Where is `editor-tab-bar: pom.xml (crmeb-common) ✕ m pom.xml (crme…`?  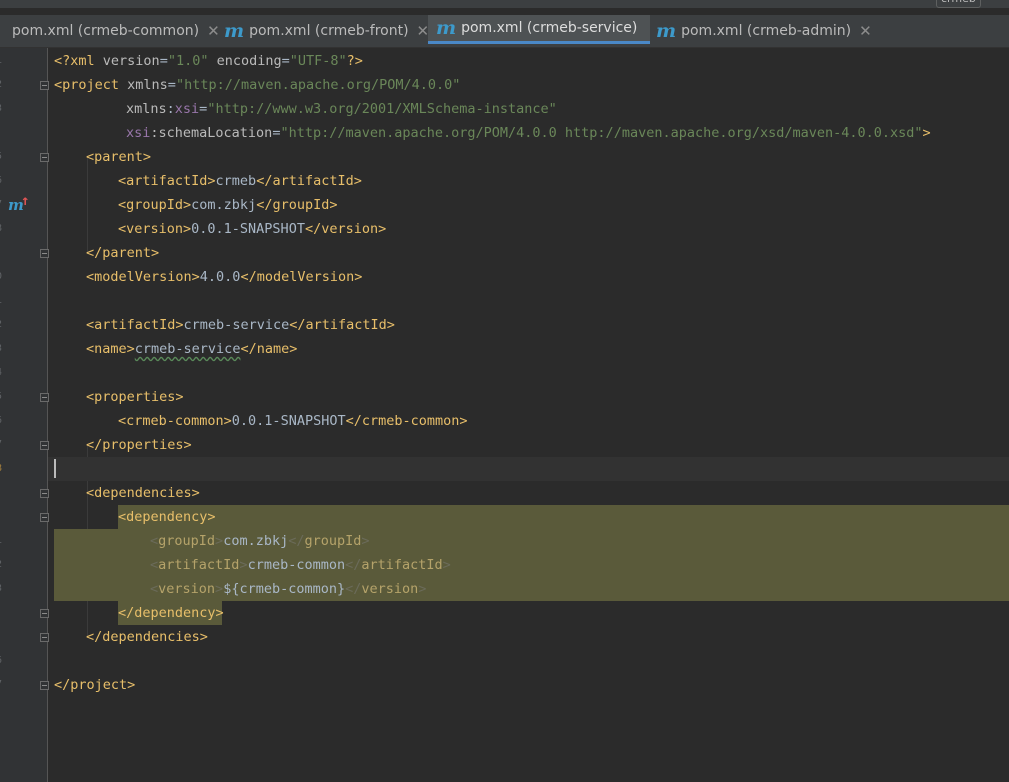
editor-tab-bar: pom.xml (crmeb-common) ✕ m pom.xml (crme… is located at coordinates (504, 31).